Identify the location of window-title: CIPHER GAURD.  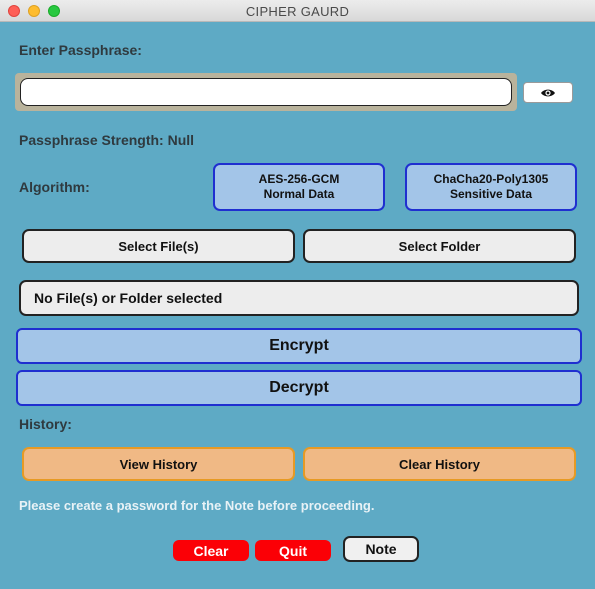
(297, 11).